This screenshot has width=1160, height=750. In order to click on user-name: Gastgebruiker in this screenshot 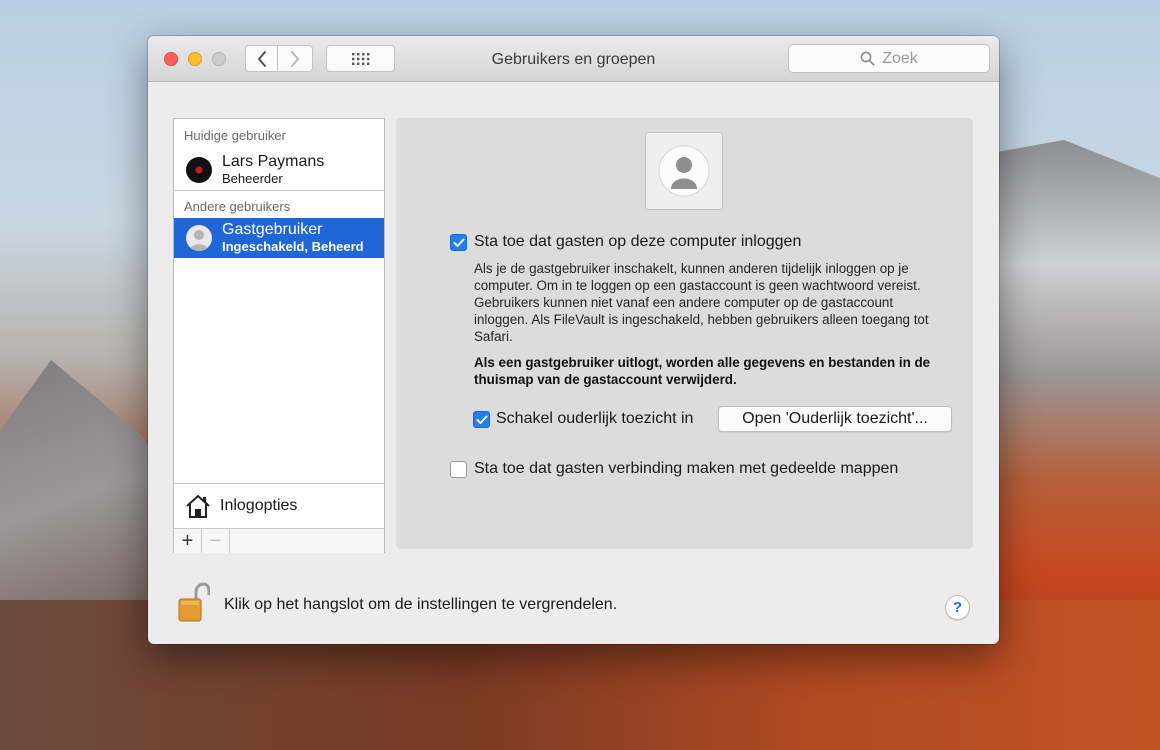, I will do `click(272, 230)`.